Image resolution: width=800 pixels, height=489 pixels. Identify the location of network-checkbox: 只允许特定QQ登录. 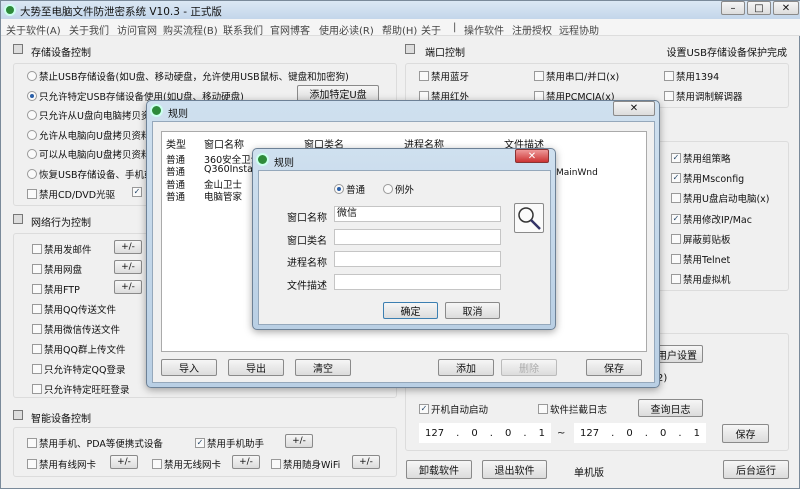
(78, 369).